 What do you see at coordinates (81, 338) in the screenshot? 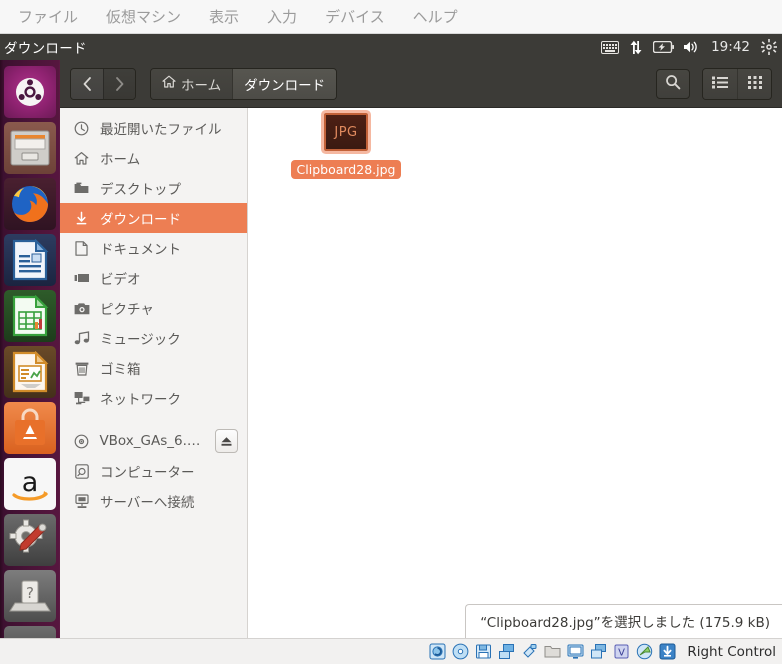
I see `music-icon` at bounding box center [81, 338].